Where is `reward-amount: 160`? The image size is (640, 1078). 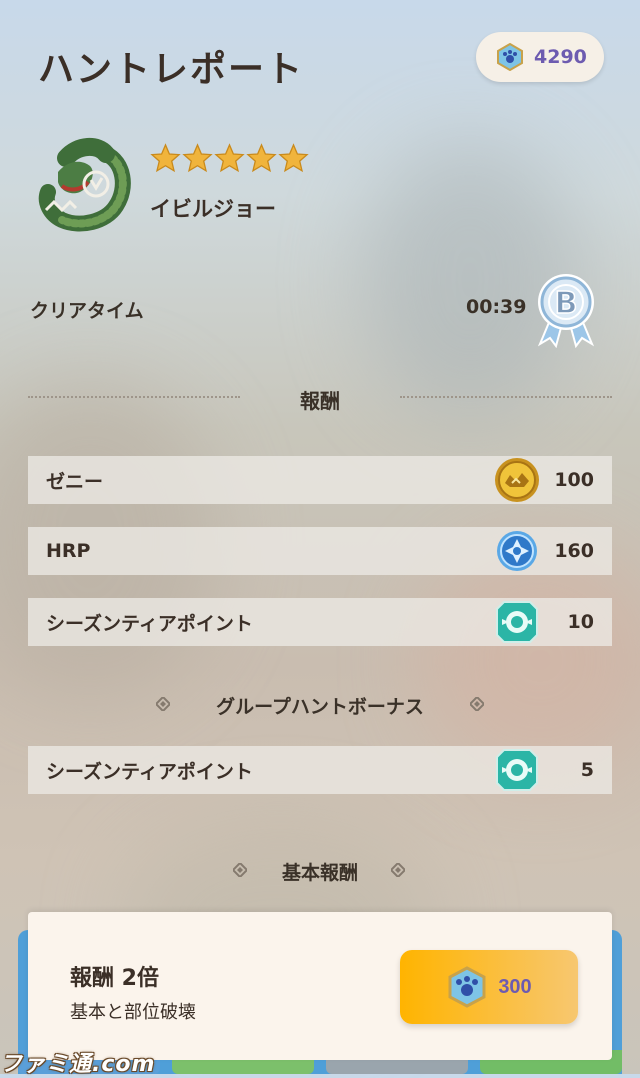 reward-amount: 160 is located at coordinates (574, 551).